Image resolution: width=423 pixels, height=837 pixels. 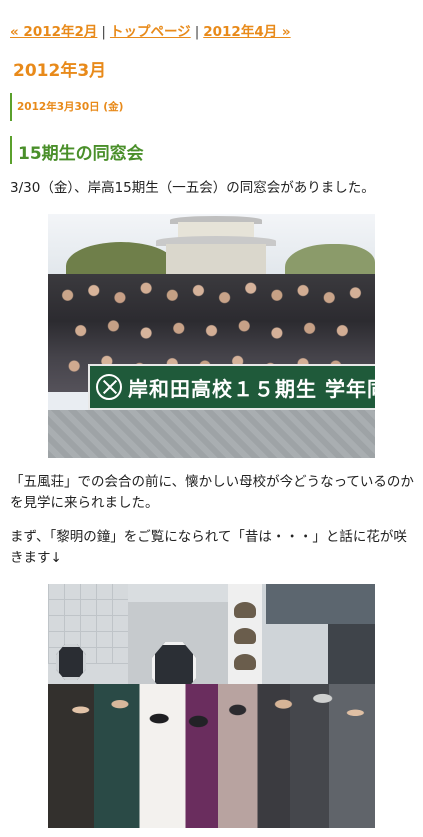 What do you see at coordinates (192, 188) in the screenshot?
I see `entry-paragraph-1: 3/30（金）、岸高15期生（一五会）の同窓会がありました。` at bounding box center [192, 188].